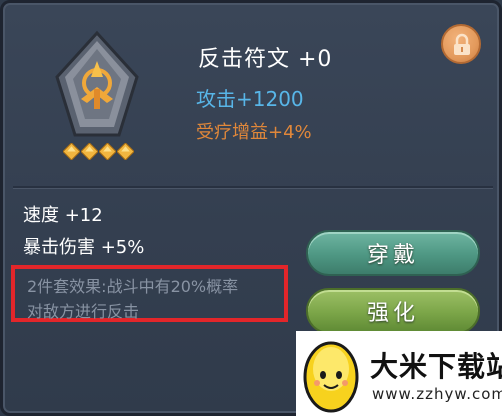 The width and height of the screenshot is (502, 416). I want to click on egg-mascot-icon, so click(331, 377).